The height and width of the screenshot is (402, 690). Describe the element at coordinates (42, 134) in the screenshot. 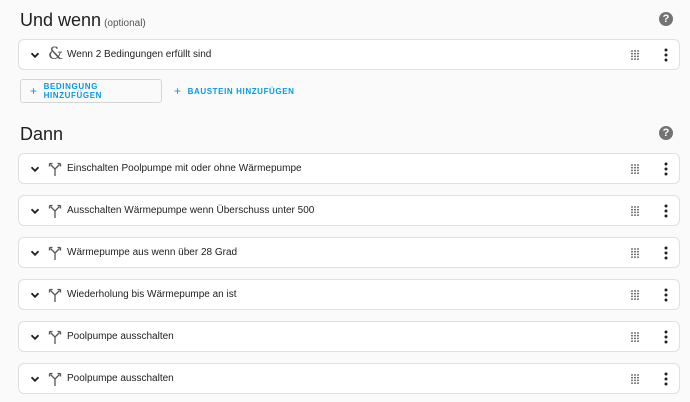

I see `actions-section-title: Dann` at that location.